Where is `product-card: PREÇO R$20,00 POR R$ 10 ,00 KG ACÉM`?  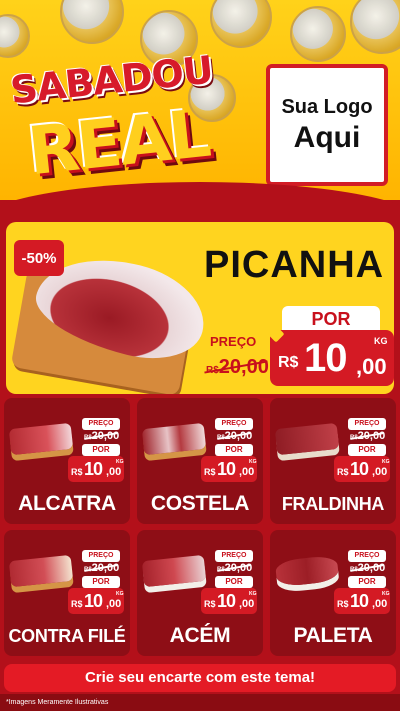 product-card: PREÇO R$20,00 POR R$ 10 ,00 KG ACÉM is located at coordinates (200, 593).